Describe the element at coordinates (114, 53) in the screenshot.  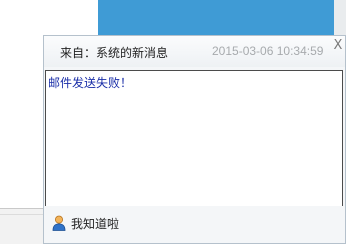
I see `popup-title: 来自：系统的新消息` at that location.